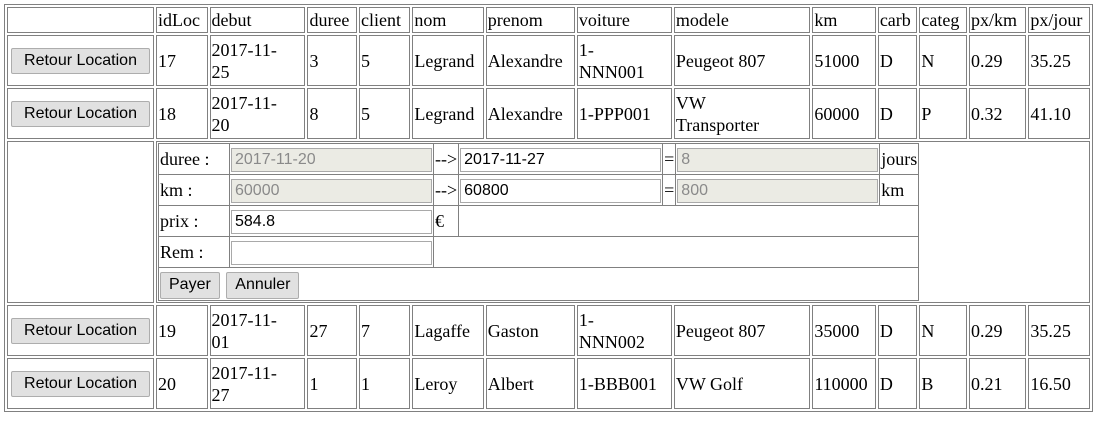 The image size is (1093, 437). What do you see at coordinates (899, 159) in the screenshot?
I see `duree-unit: jours` at bounding box center [899, 159].